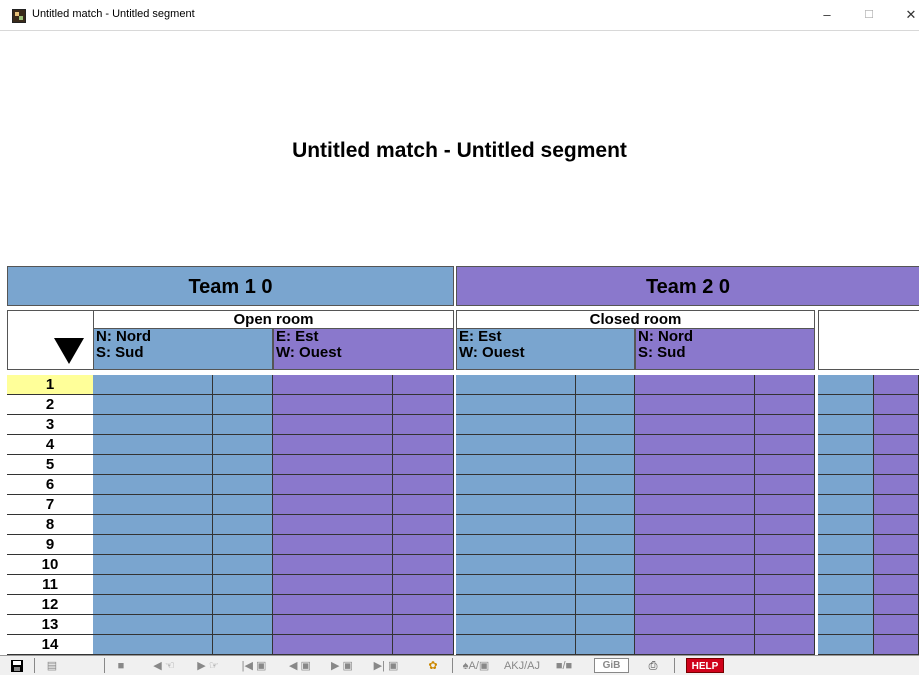 The image size is (919, 675). What do you see at coordinates (50, 485) in the screenshot?
I see `board-number: 6` at bounding box center [50, 485].